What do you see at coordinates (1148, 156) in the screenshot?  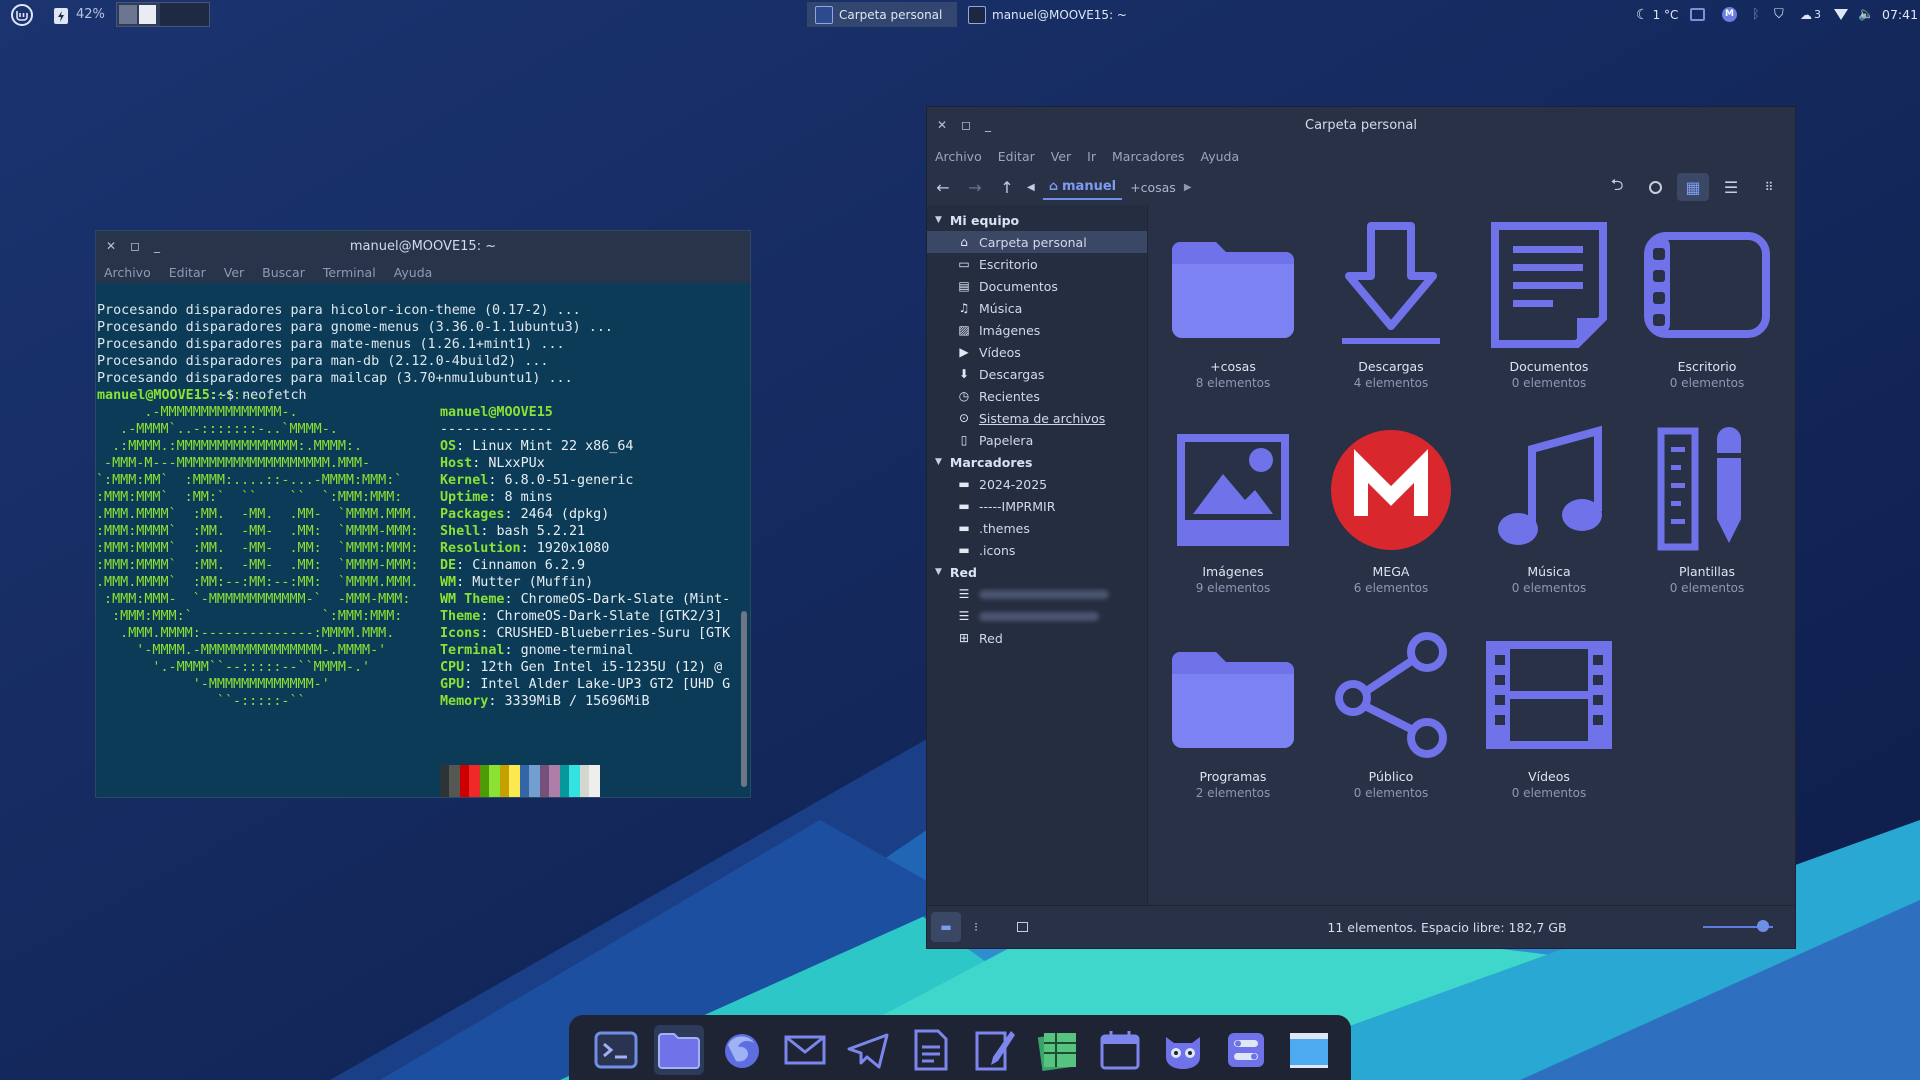 I see `menu-marcadores: Marcadores` at bounding box center [1148, 156].